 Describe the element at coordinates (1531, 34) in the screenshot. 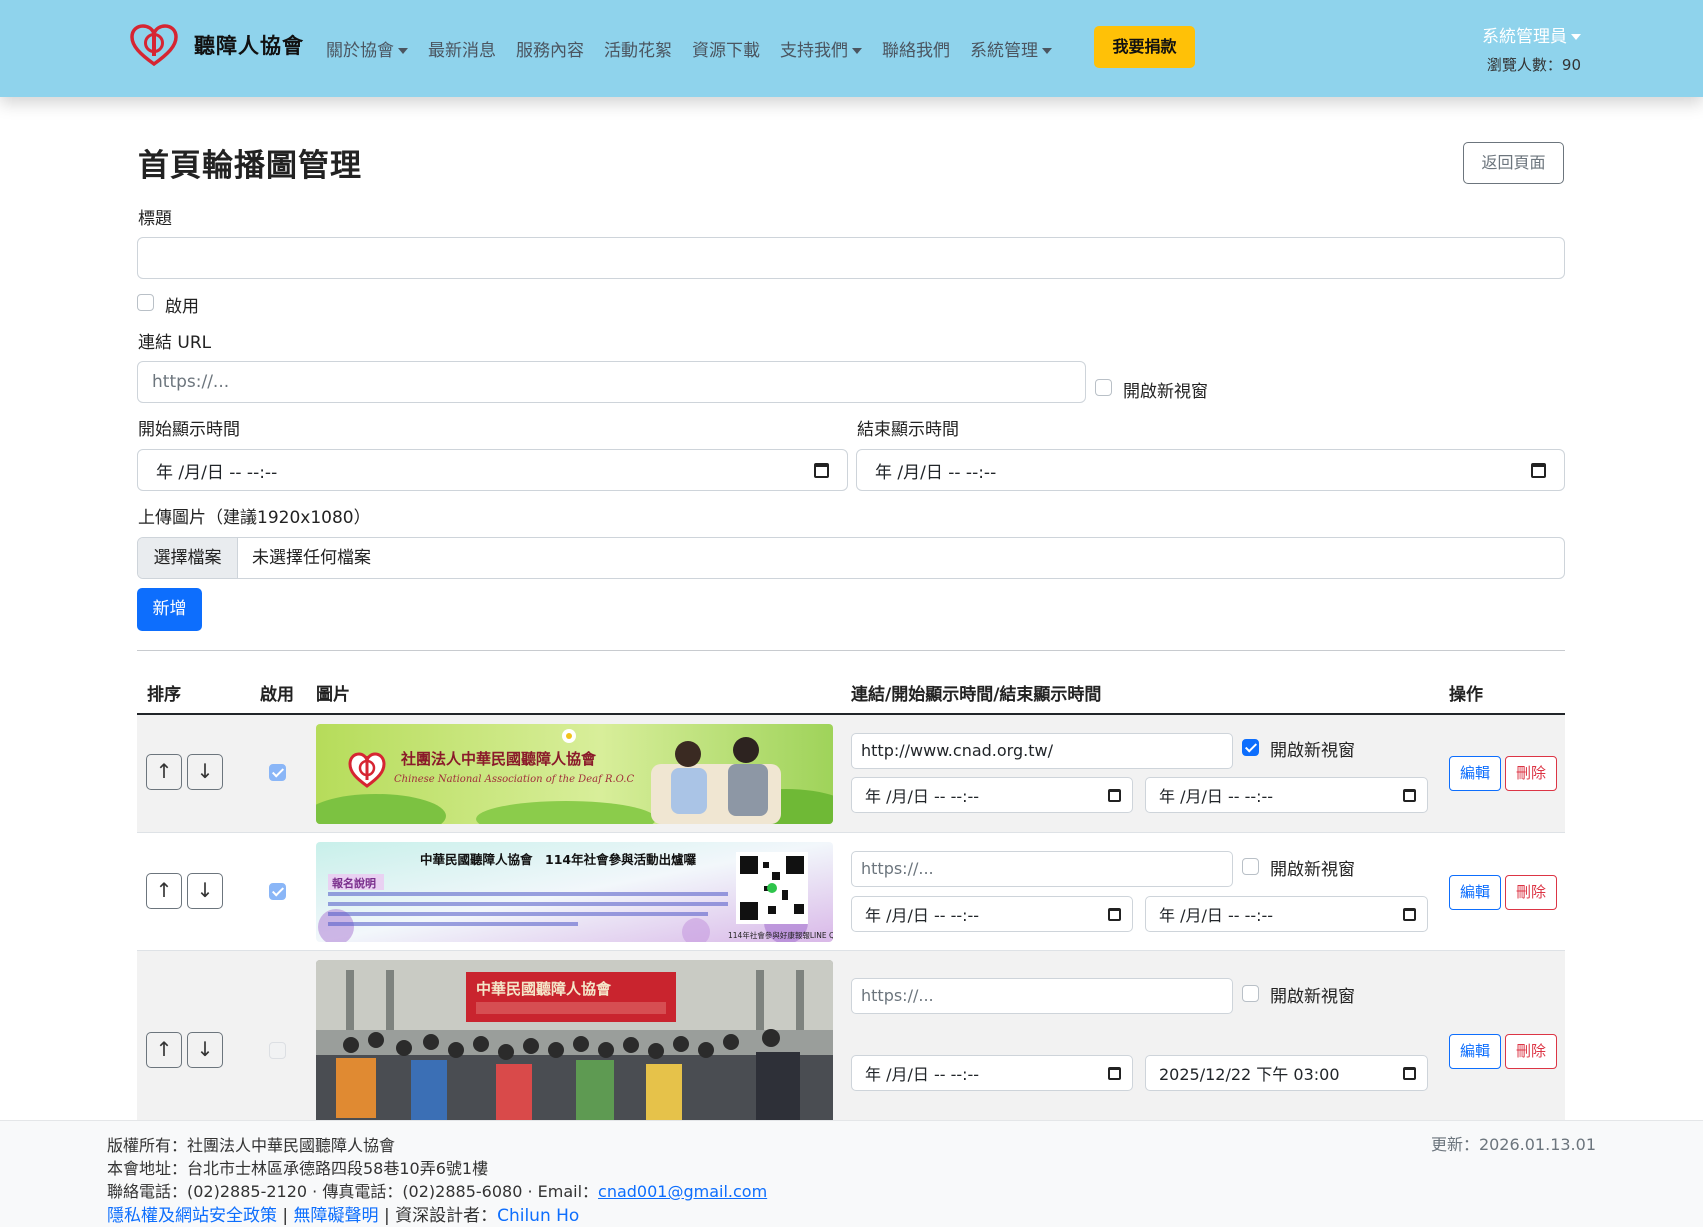

I see `user-menu: 系統管理員` at that location.